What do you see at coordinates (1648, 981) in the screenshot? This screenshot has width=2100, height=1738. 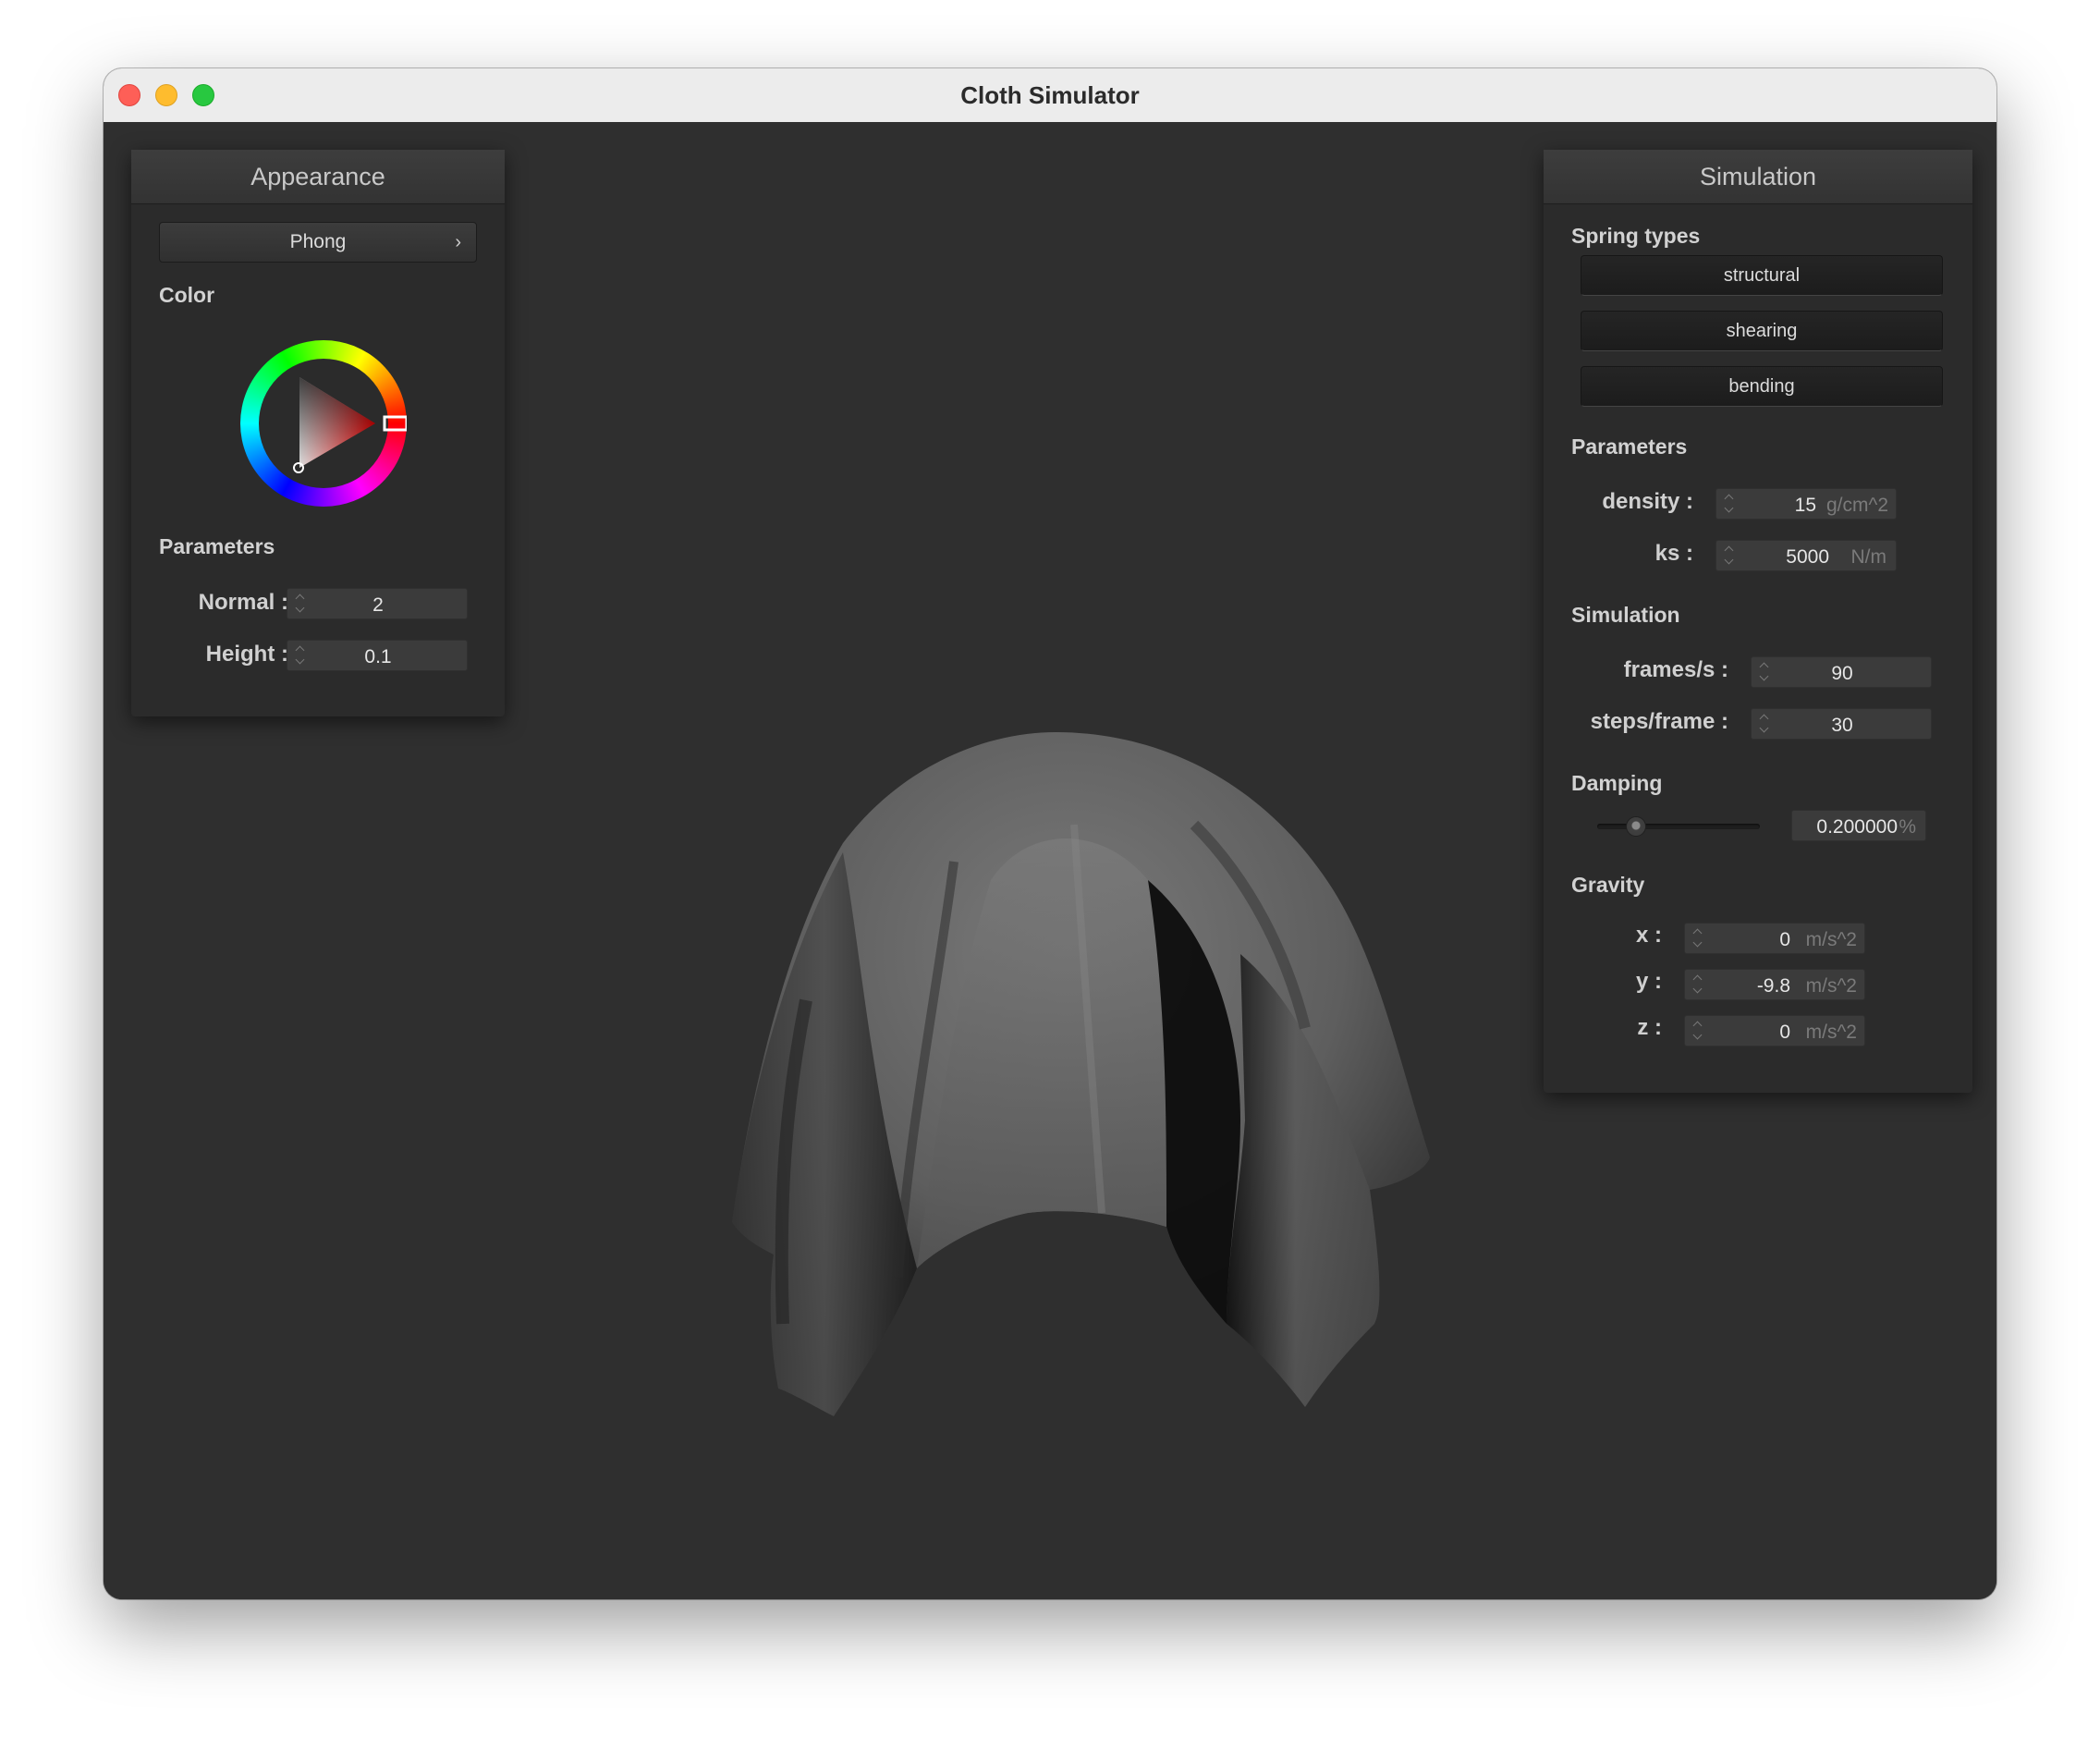 I see `gravity-y-label: y :` at bounding box center [1648, 981].